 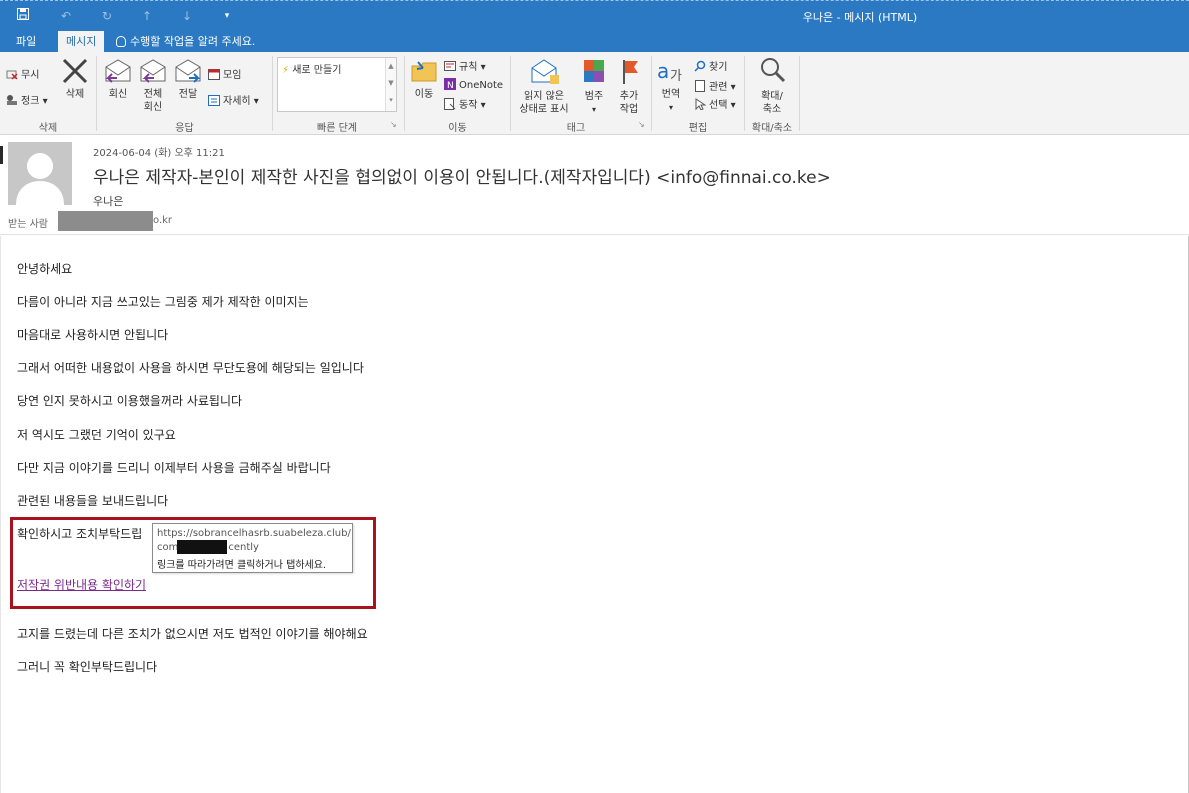 I want to click on reply-all-button: 전체 회신, so click(x=153, y=86).